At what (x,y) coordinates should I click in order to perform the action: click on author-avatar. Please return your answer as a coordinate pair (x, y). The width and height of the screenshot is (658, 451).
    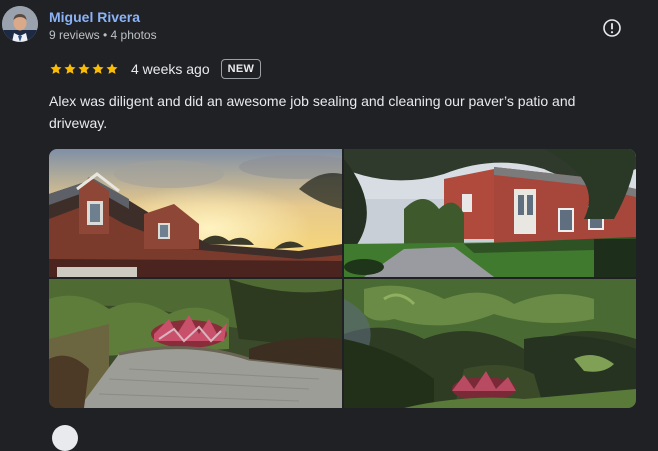
    Looking at the image, I should click on (20, 24).